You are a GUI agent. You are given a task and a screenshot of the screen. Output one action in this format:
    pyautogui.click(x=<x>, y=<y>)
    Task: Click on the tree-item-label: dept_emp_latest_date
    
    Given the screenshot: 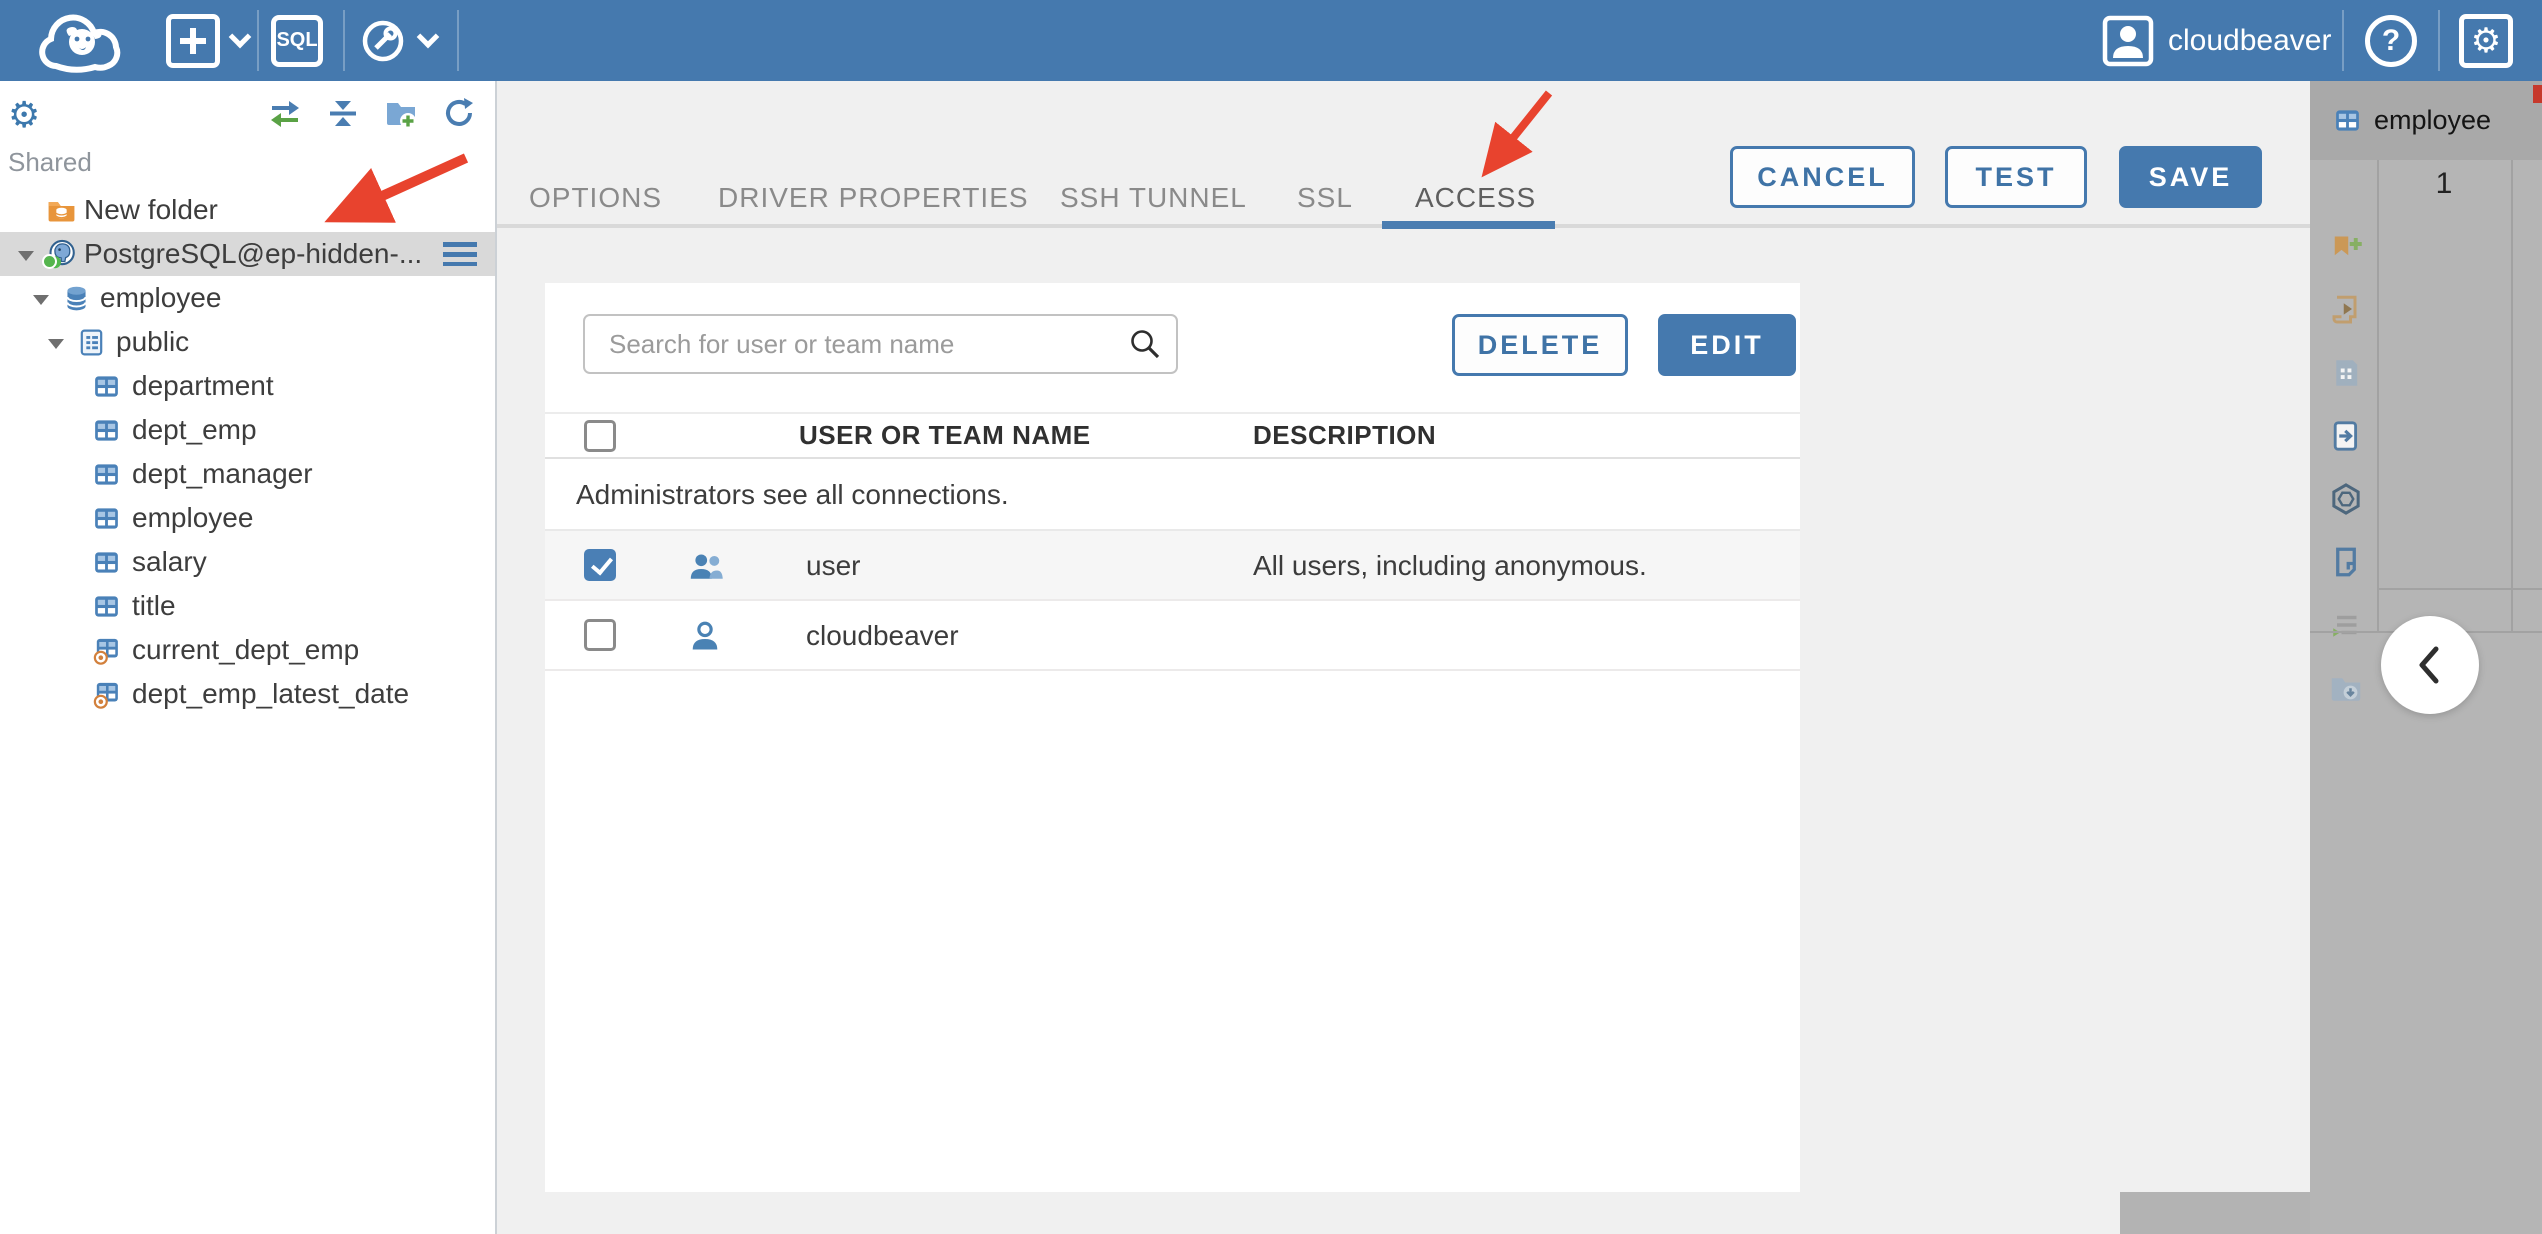 What is the action you would take?
    pyautogui.click(x=271, y=693)
    